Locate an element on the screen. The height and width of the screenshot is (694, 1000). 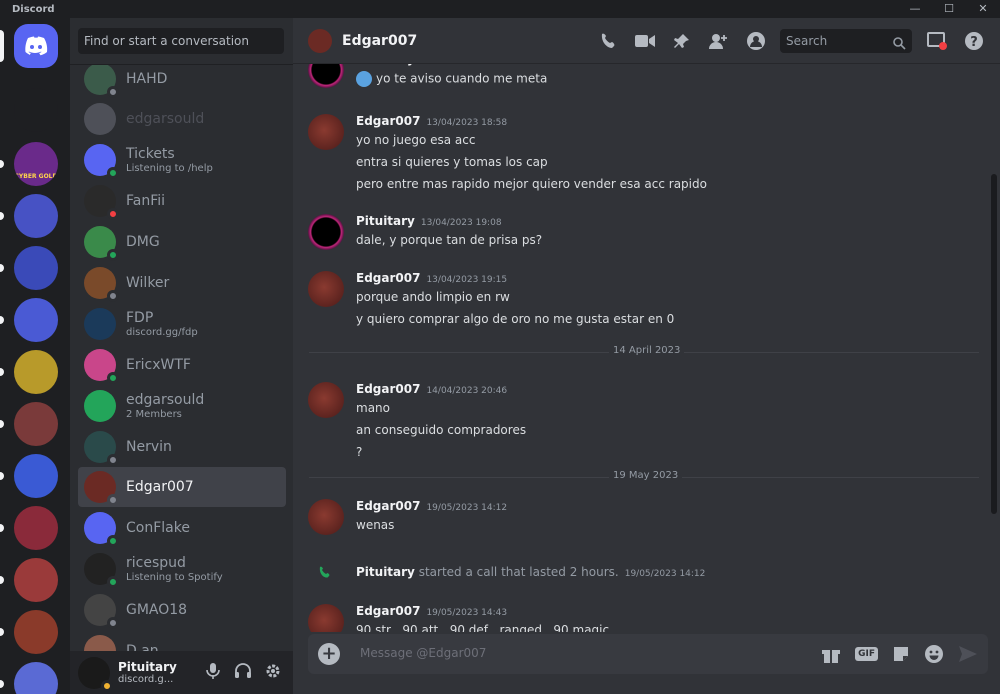
dm-item: Tickets Listening to /help is located at coordinates (182, 160).